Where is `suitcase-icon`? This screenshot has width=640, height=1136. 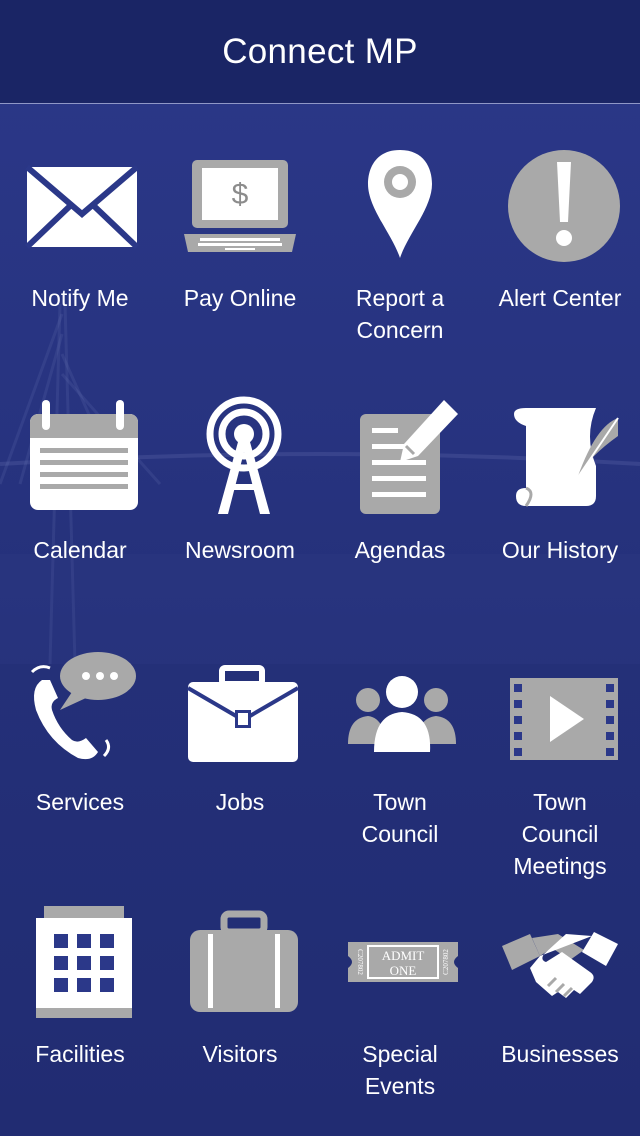
suitcase-icon is located at coordinates (240, 960).